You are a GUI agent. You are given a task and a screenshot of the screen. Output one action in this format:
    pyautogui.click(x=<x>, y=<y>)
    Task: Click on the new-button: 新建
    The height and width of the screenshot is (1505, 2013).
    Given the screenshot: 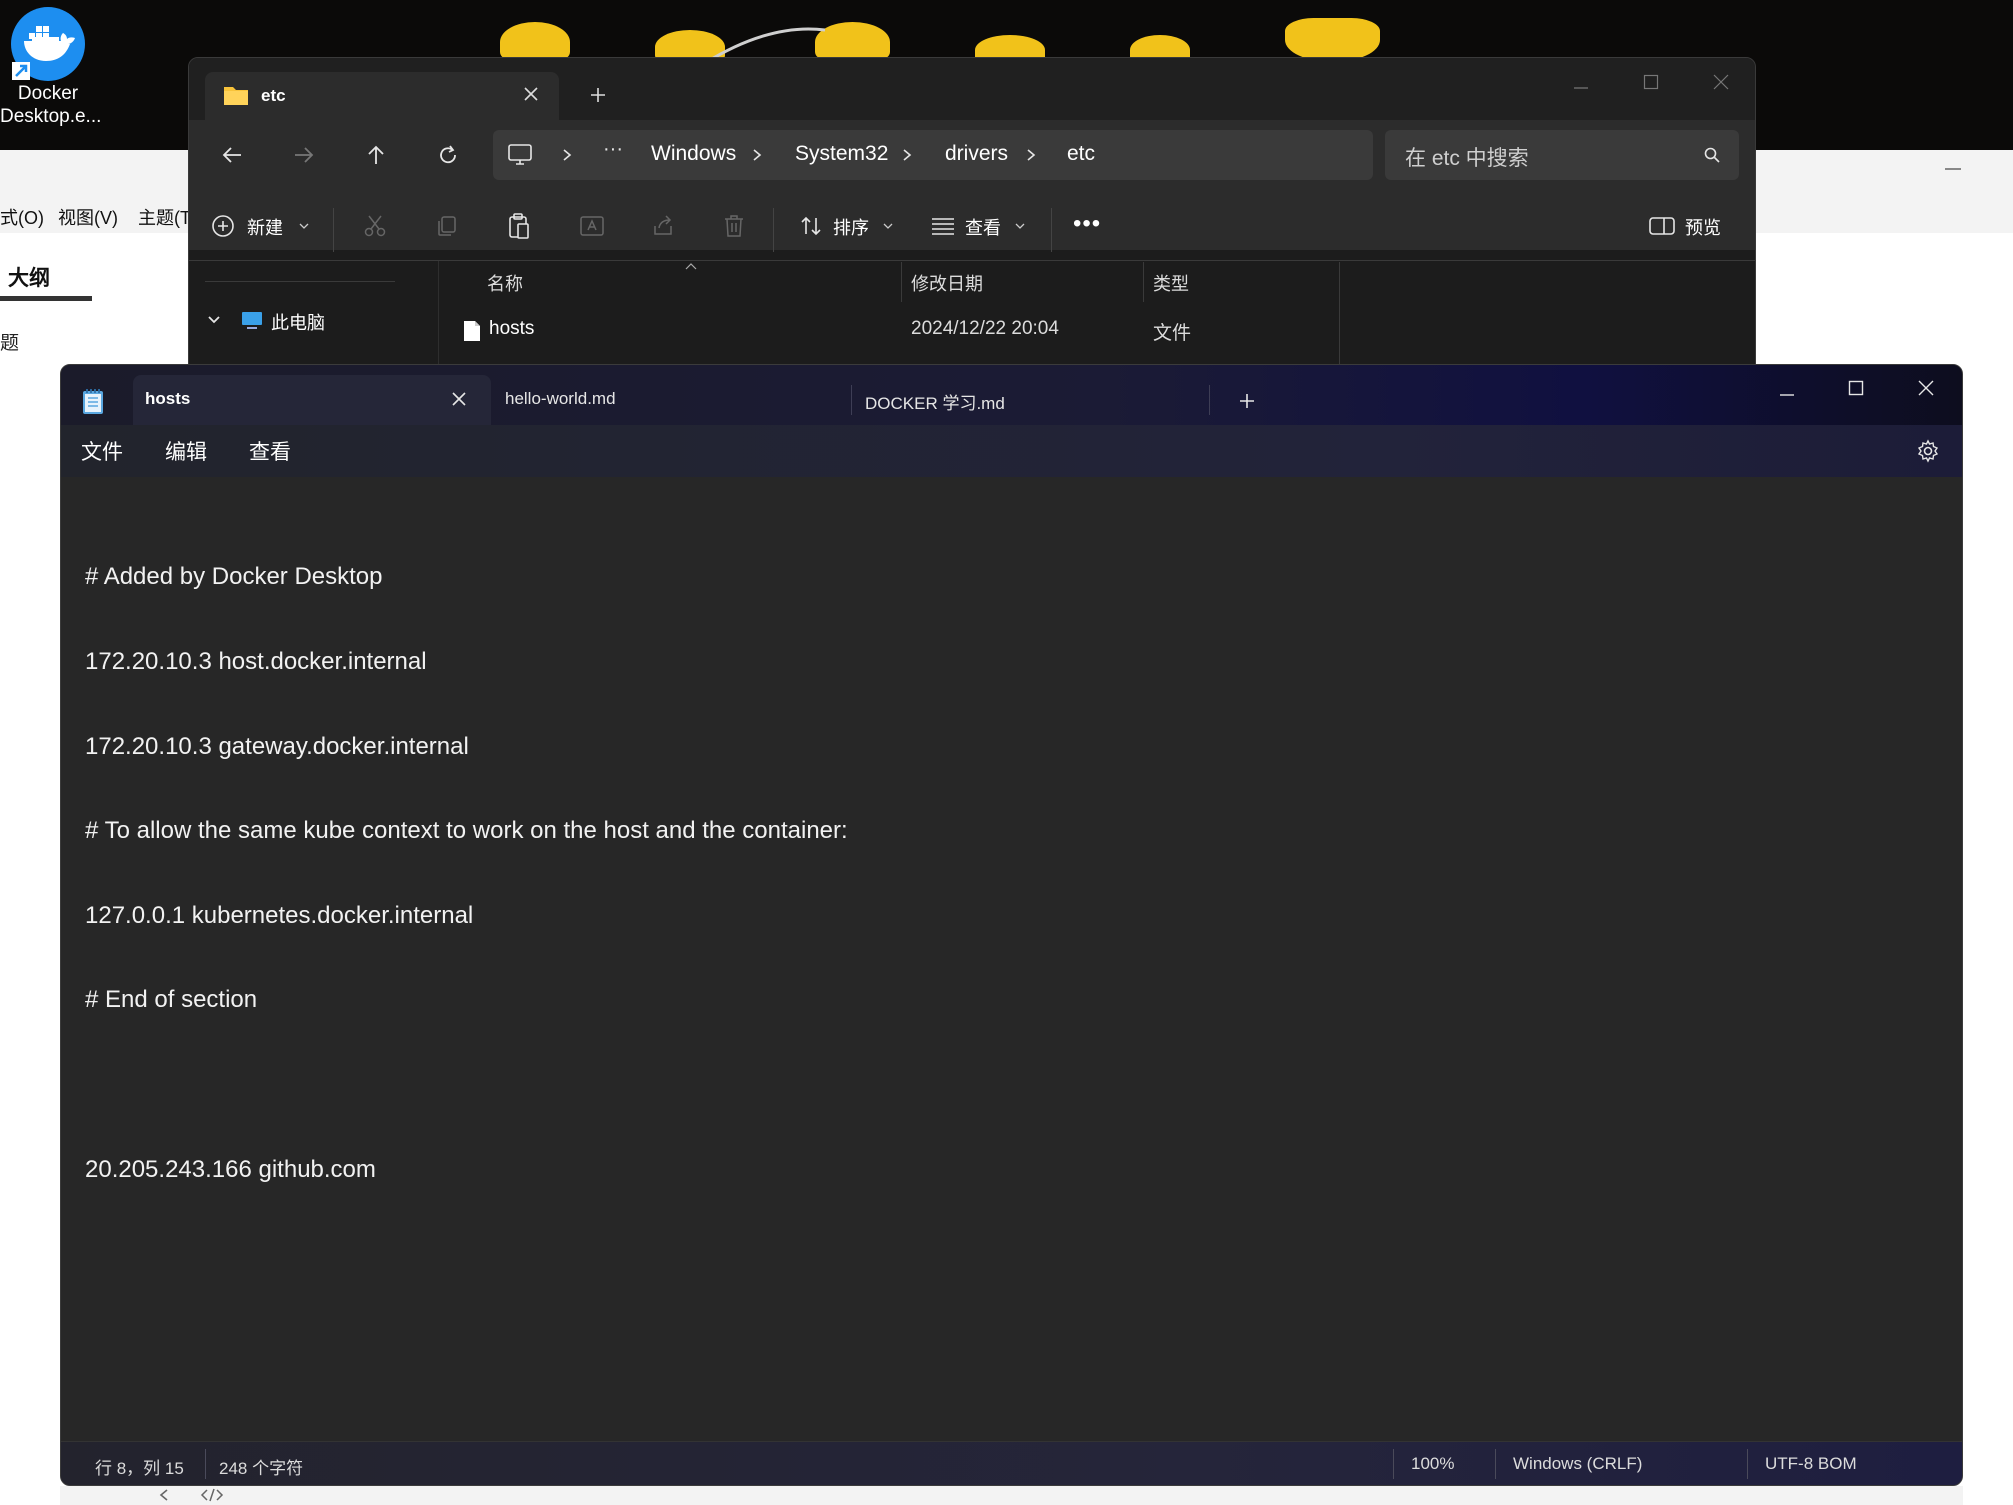 What is the action you would take?
    pyautogui.click(x=261, y=226)
    